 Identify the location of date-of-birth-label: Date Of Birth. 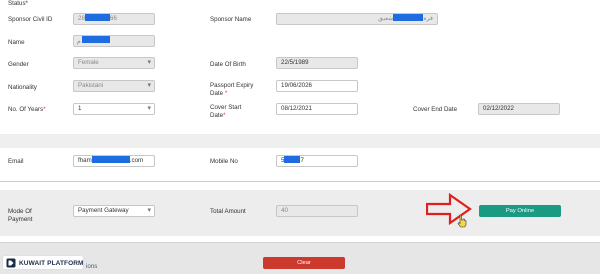
(228, 64).